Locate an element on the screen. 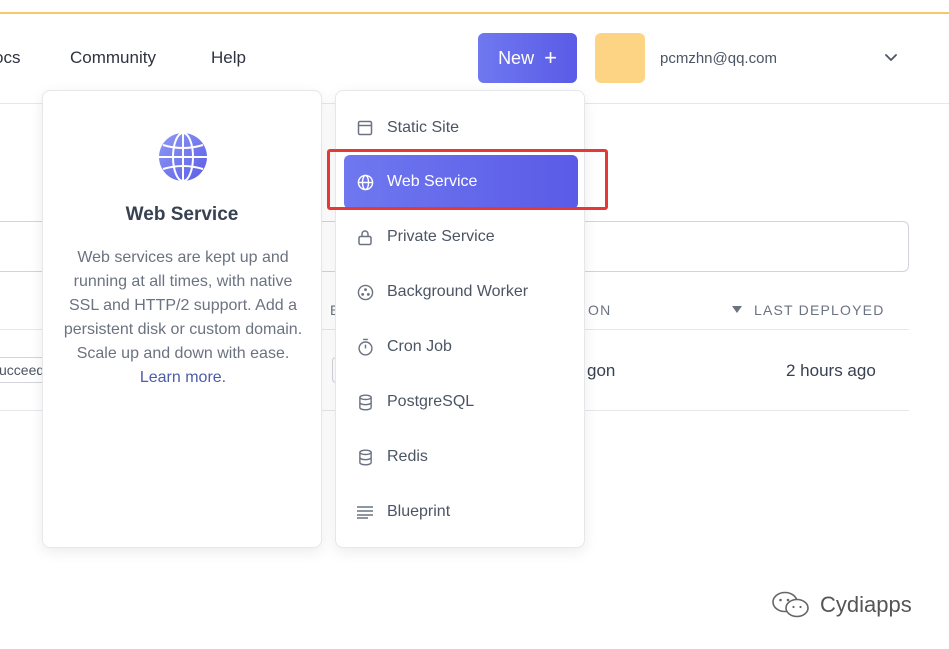  menu-item-static-site: Static Site is located at coordinates (461, 128).